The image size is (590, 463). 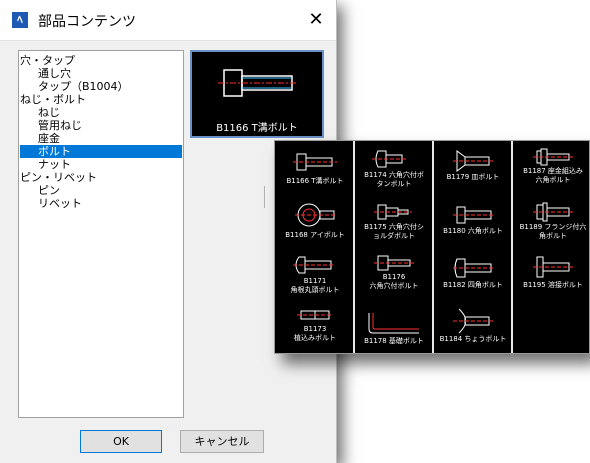 I want to click on eye-bolt-icon, so click(x=316, y=215).